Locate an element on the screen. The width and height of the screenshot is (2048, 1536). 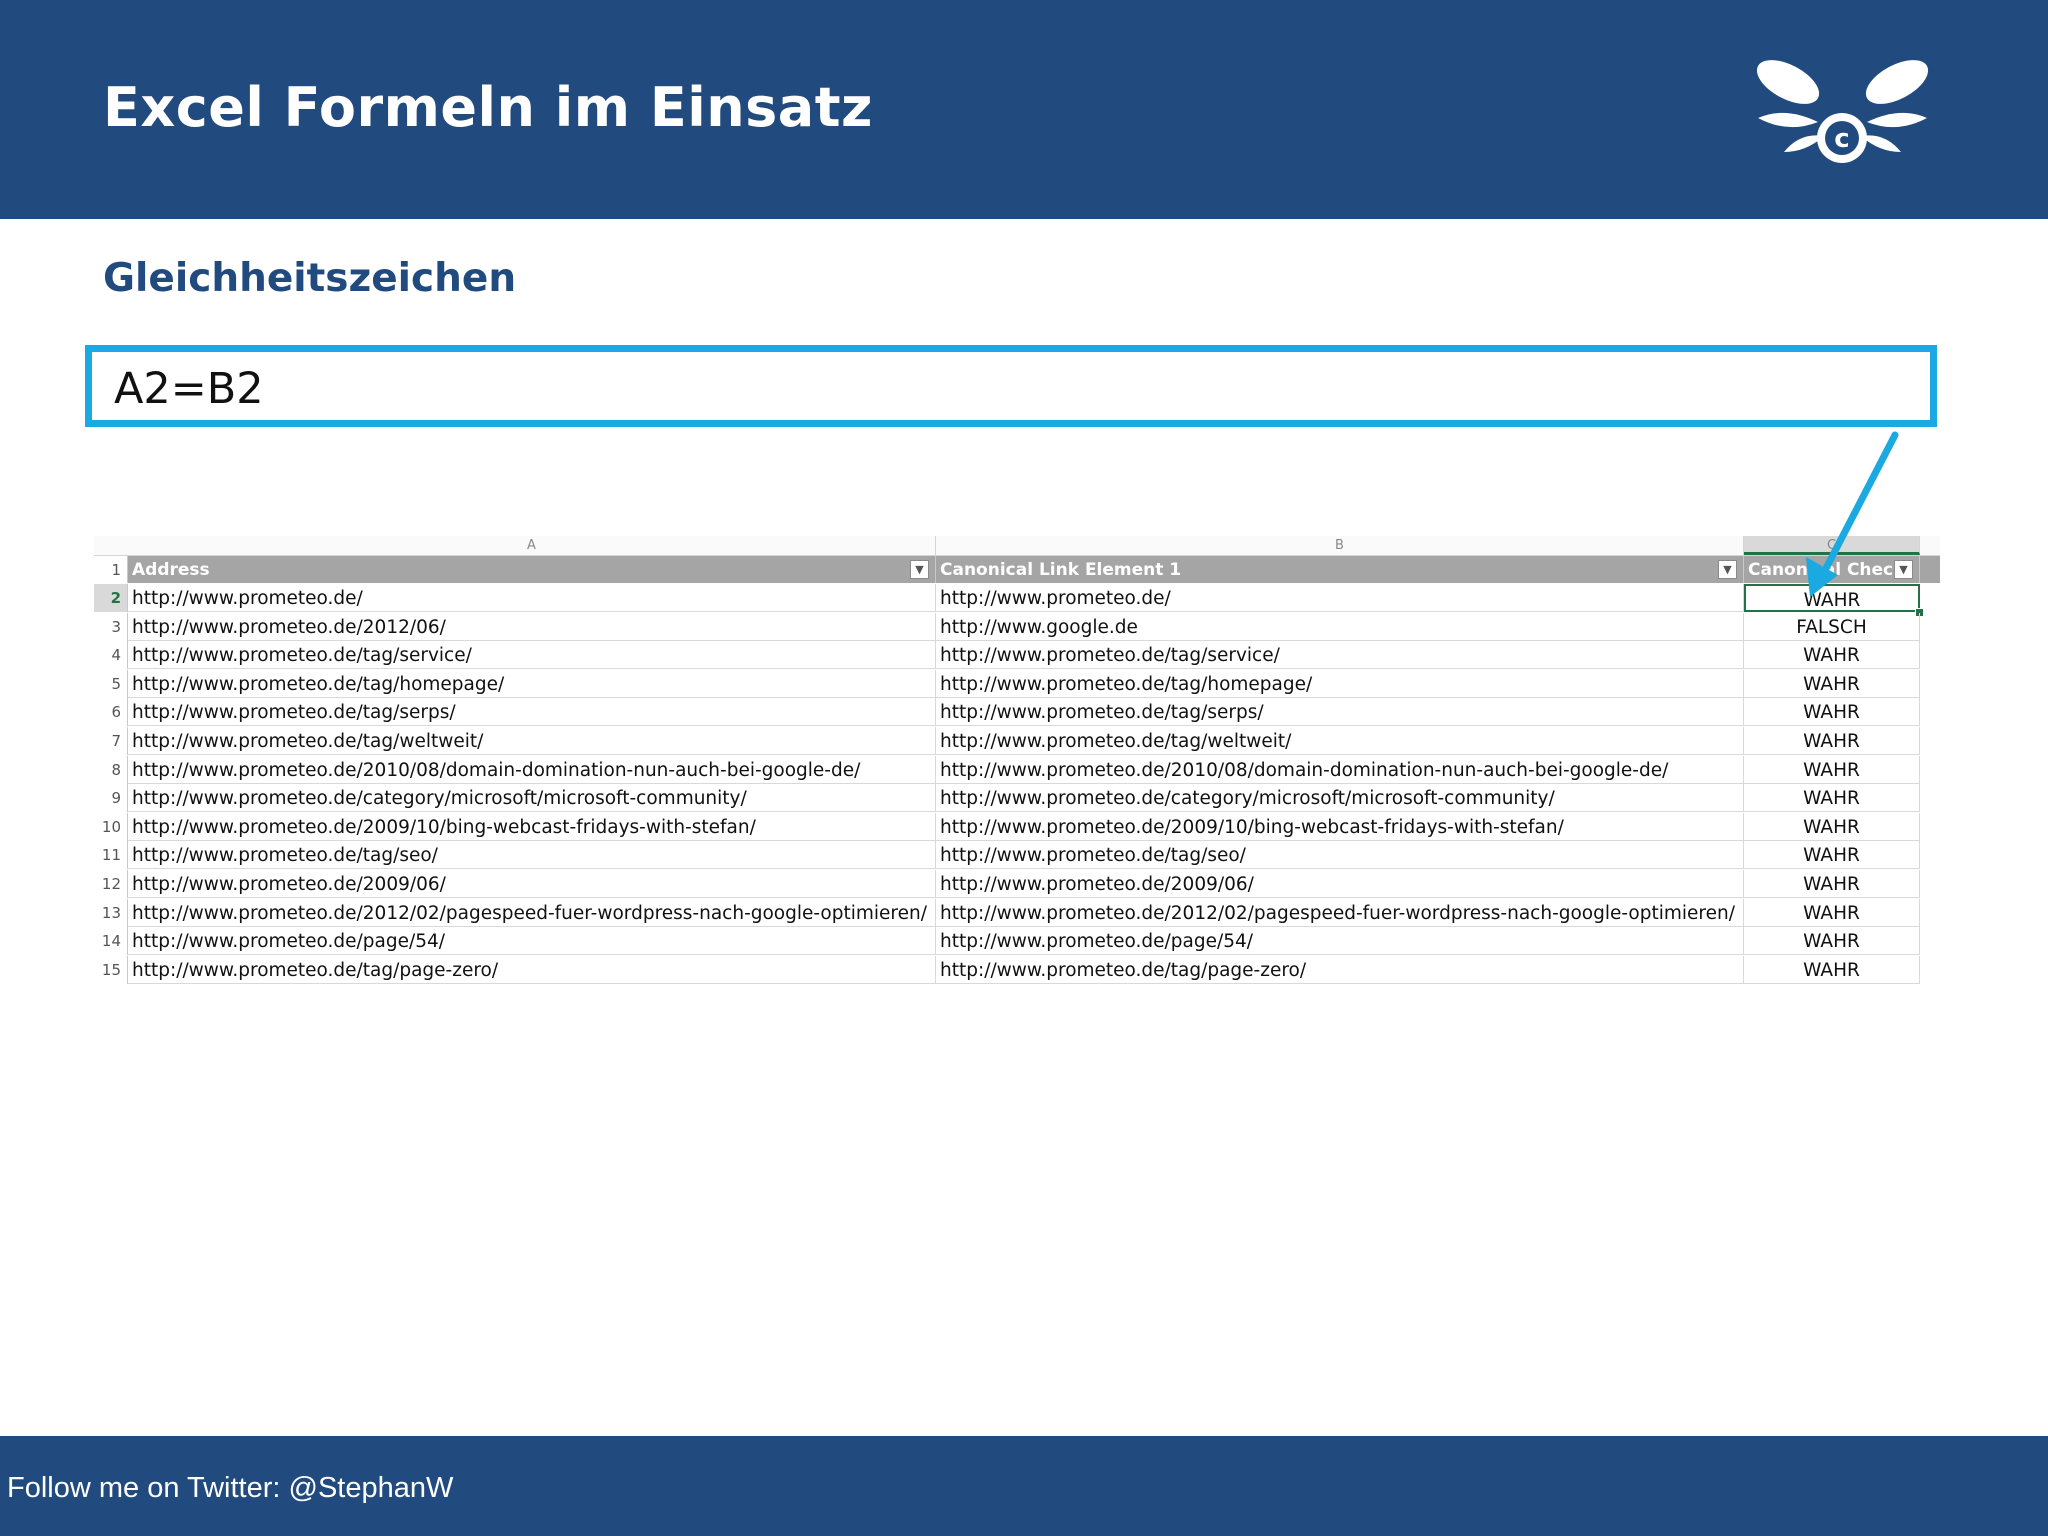
slide-title: Excel Formeln im Einsatz is located at coordinates (488, 107).